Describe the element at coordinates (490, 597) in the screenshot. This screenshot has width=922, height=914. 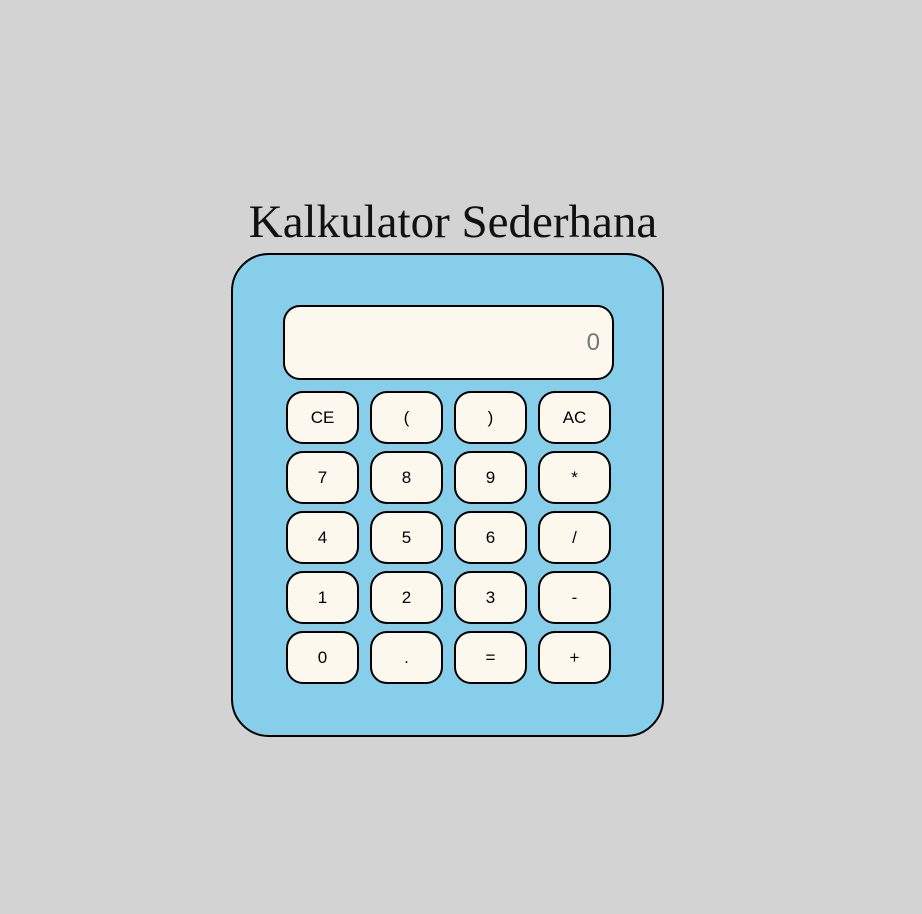
I see `digit-3-button: 3` at that location.